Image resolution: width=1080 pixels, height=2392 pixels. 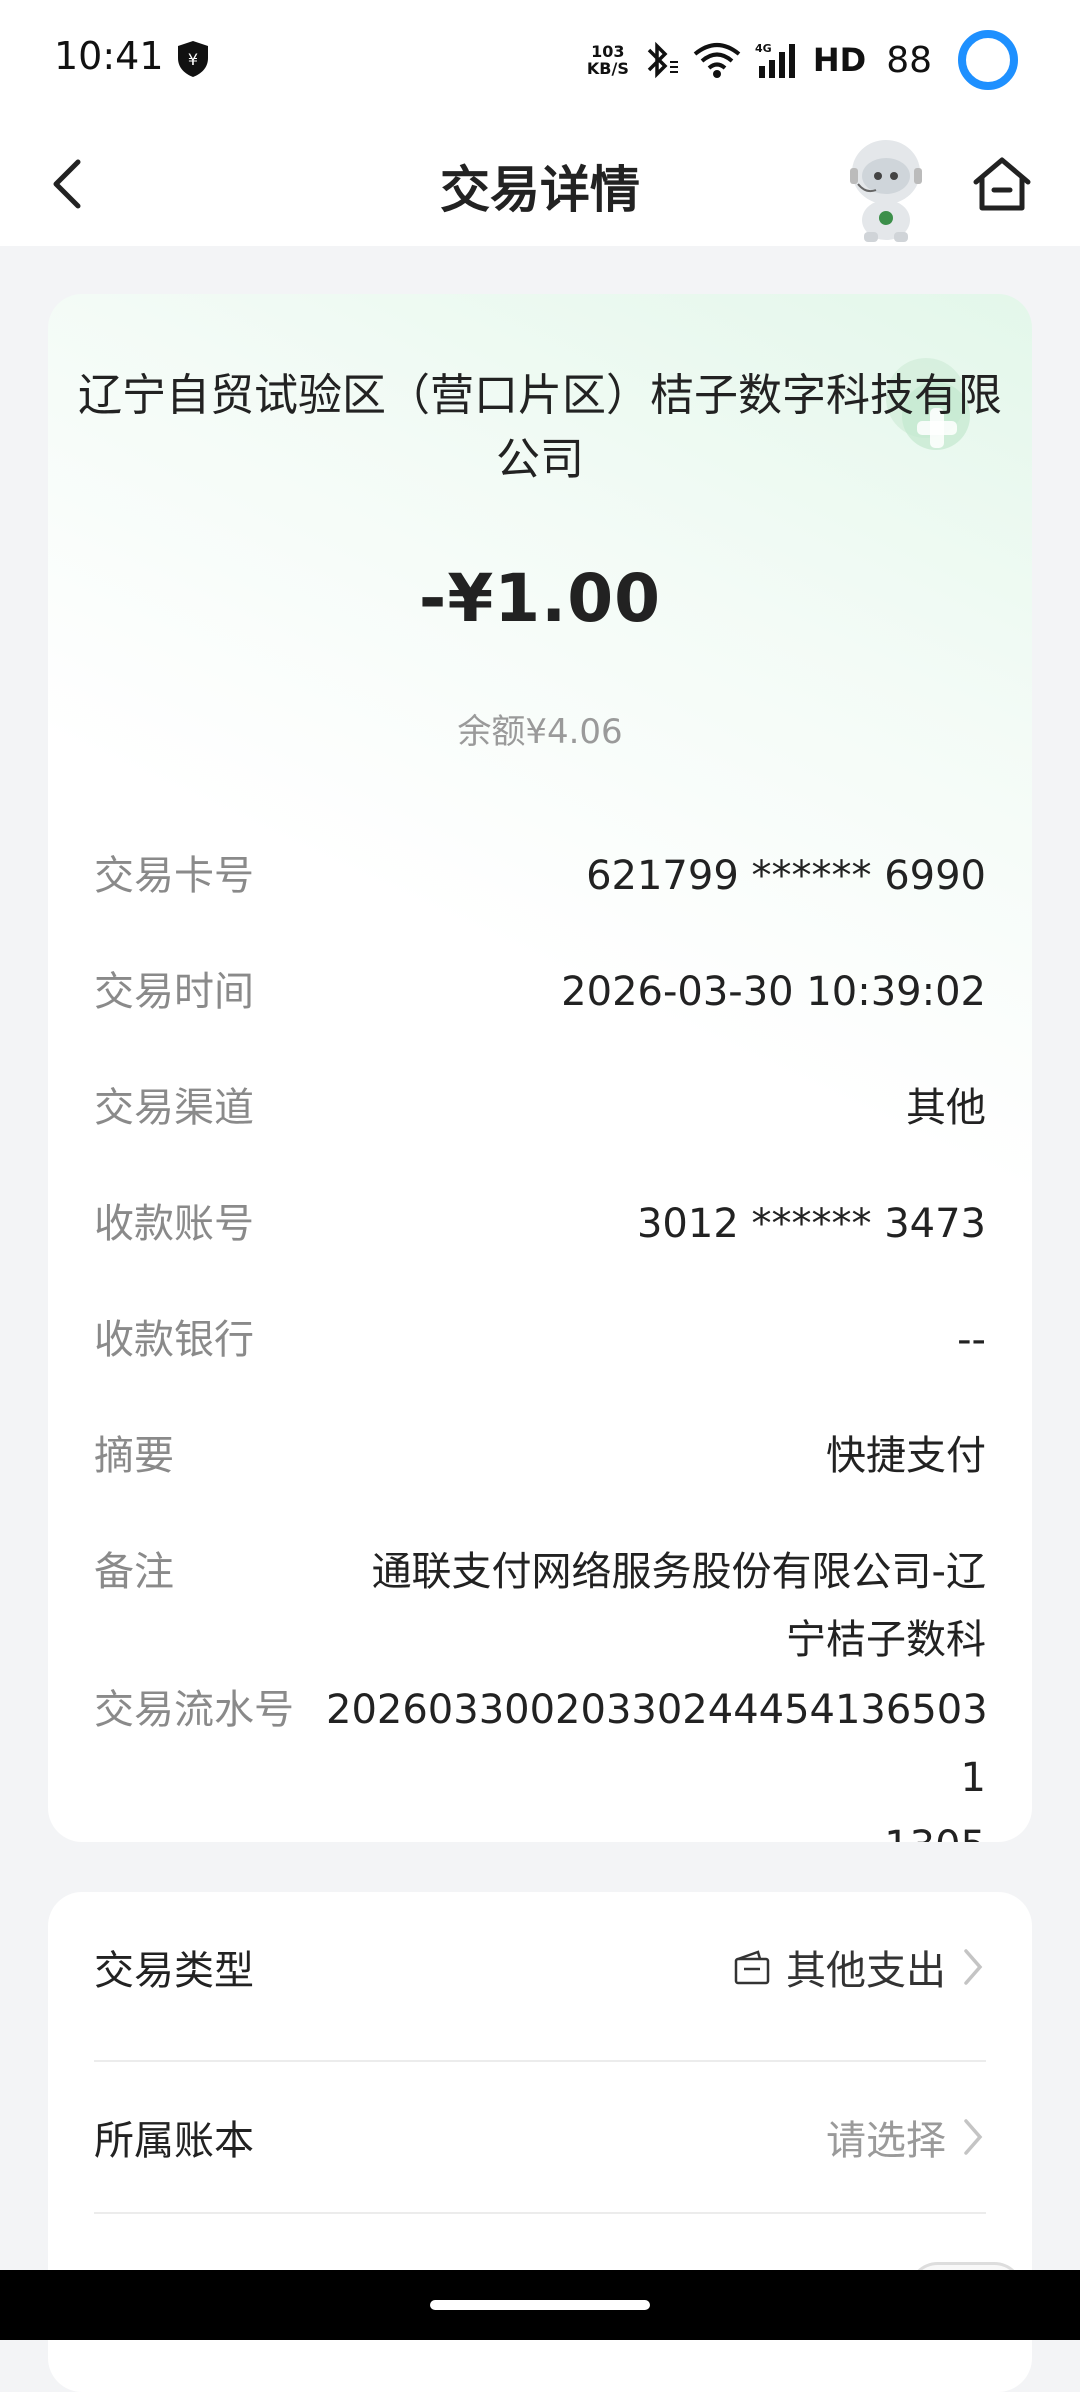 What do you see at coordinates (886, 2141) in the screenshot?
I see `account-book-value: 请选择` at bounding box center [886, 2141].